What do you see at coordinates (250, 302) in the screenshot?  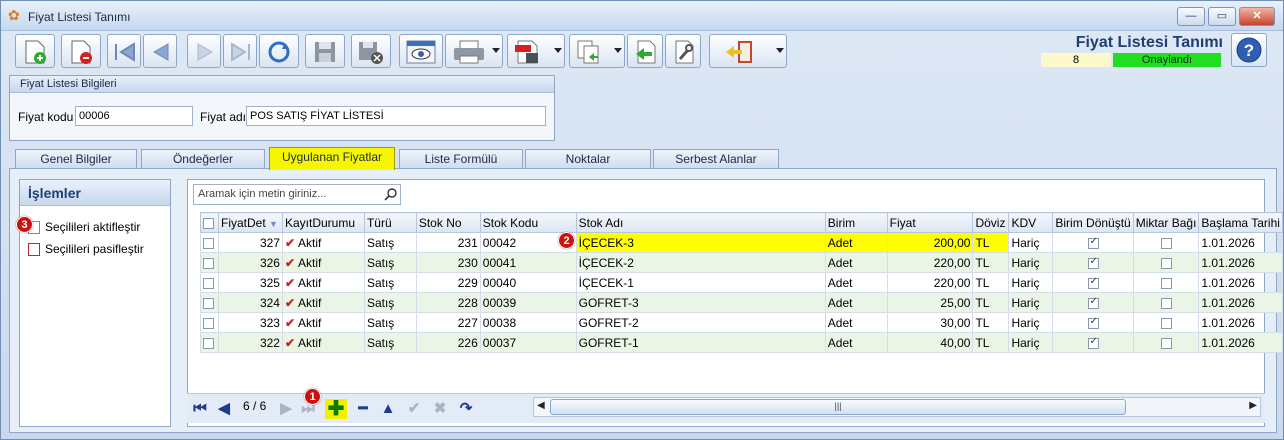 I see `cell-id: 324` at bounding box center [250, 302].